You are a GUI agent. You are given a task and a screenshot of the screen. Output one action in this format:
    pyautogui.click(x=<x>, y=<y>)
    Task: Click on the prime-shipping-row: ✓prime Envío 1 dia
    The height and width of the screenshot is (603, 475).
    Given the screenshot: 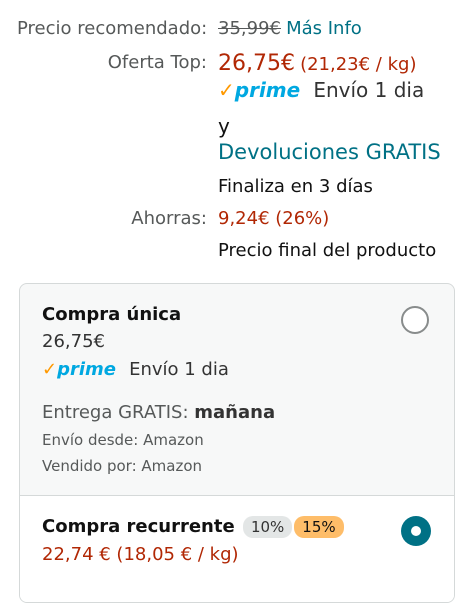 What is the action you would take?
    pyautogui.click(x=321, y=90)
    